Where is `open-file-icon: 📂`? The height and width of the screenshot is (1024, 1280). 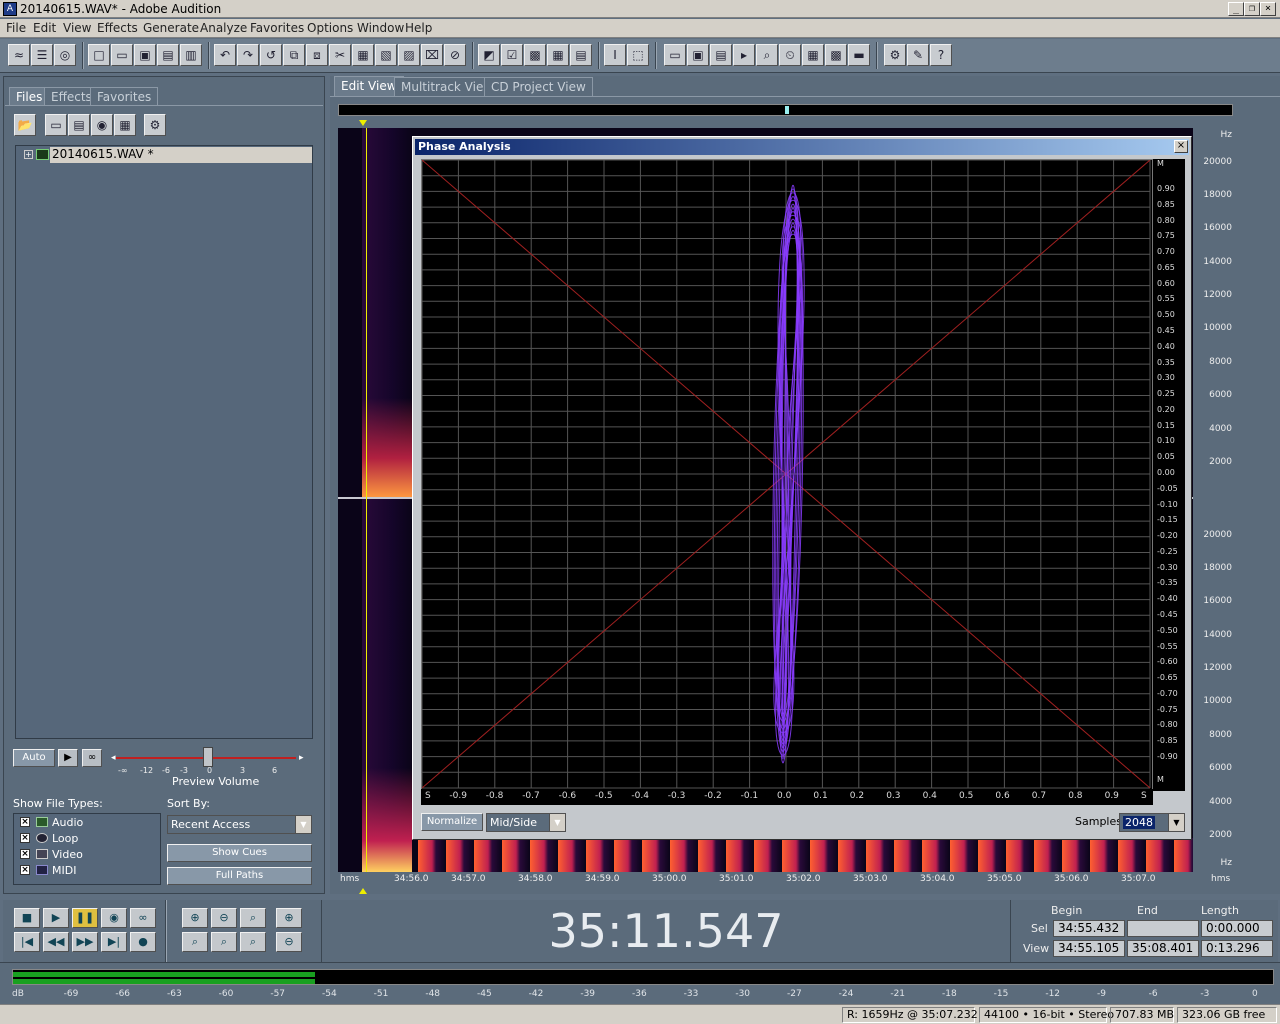 open-file-icon: 📂 is located at coordinates (25, 125).